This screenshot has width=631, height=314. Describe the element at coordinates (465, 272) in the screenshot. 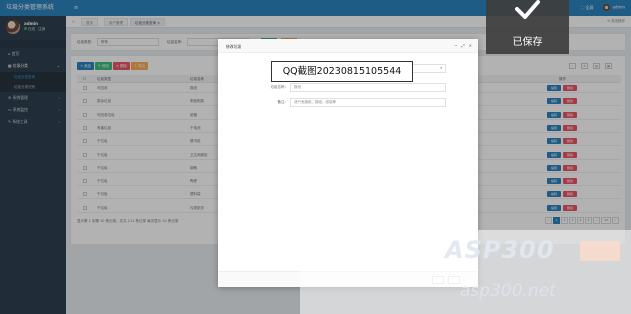

I see `watermark: ASP300 asp300.net` at that location.